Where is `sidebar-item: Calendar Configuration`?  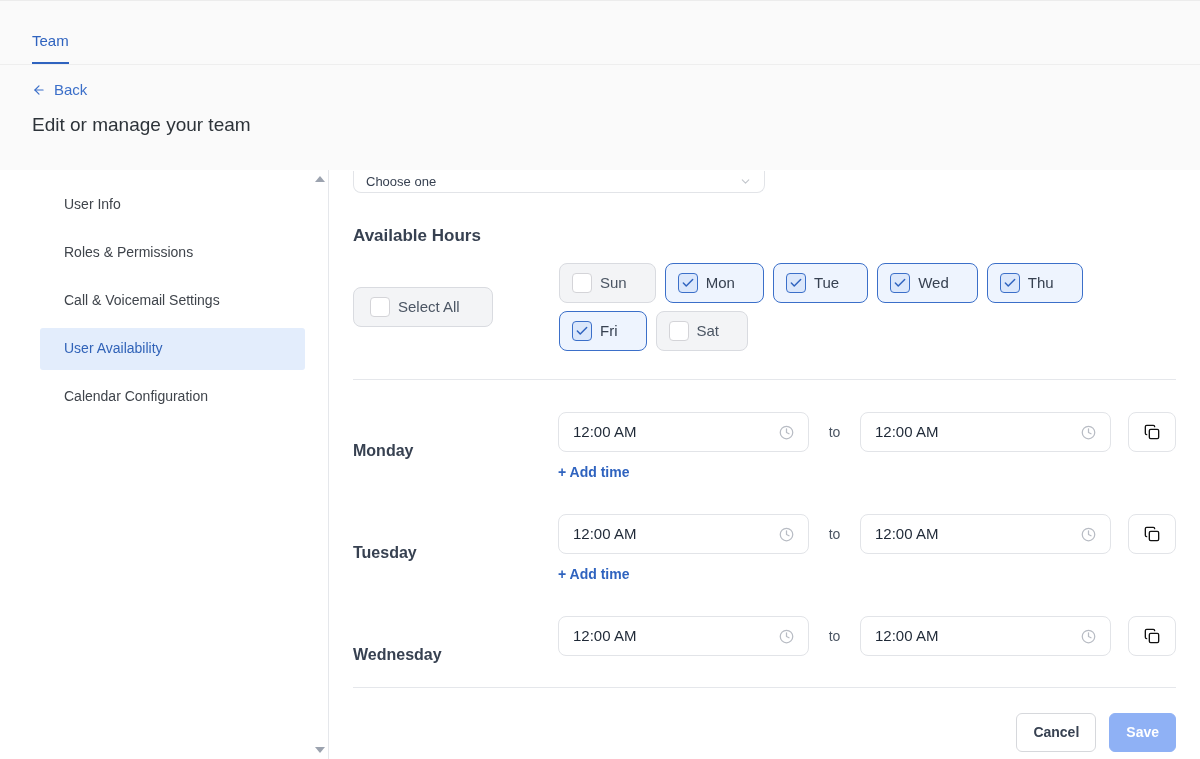
sidebar-item: Calendar Configuration is located at coordinates (172, 396).